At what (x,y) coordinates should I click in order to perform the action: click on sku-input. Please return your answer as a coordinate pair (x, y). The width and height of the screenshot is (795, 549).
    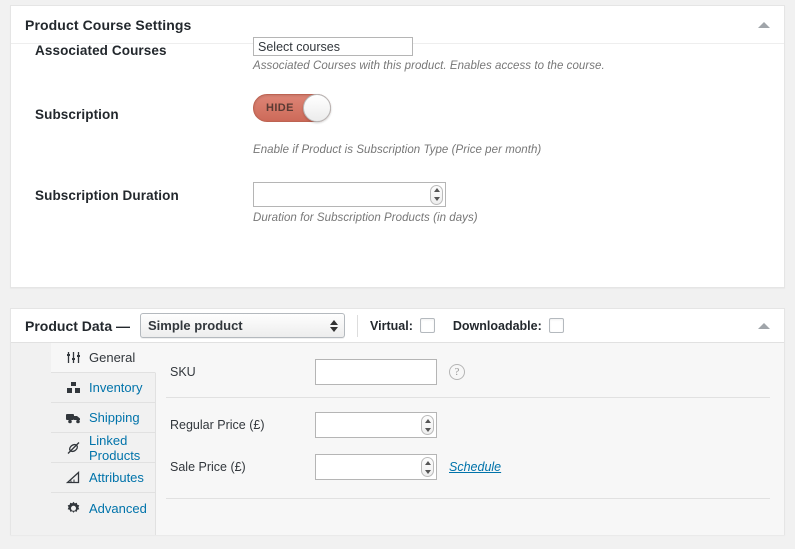
    Looking at the image, I should click on (376, 372).